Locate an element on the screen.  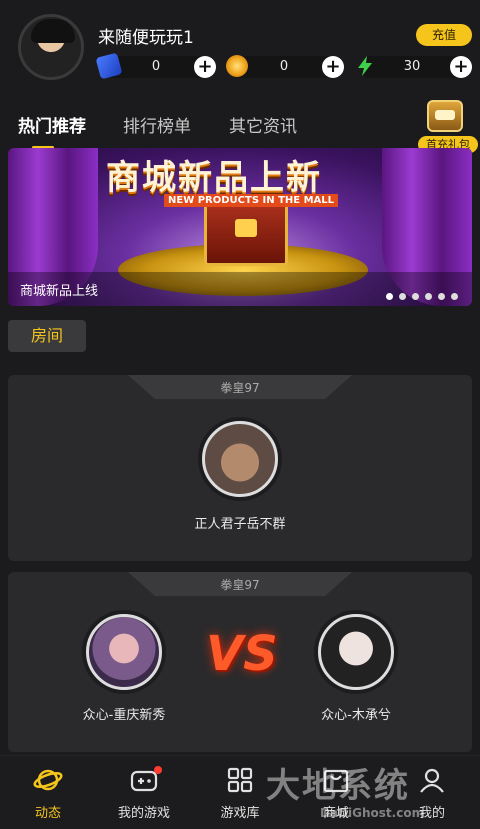
watermark-logo: 大地系统 is located at coordinates (338, 786).